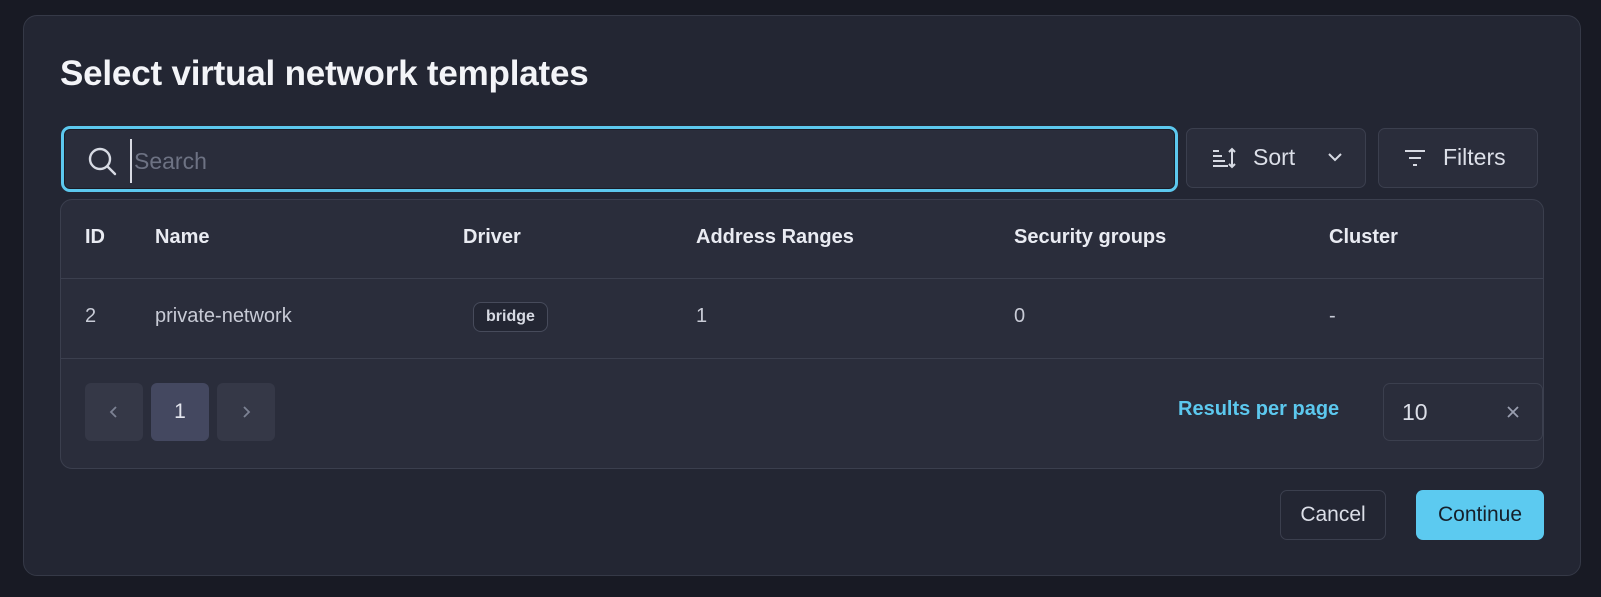 This screenshot has height=597, width=1601. What do you see at coordinates (95, 237) in the screenshot?
I see `column-header-id: ID` at bounding box center [95, 237].